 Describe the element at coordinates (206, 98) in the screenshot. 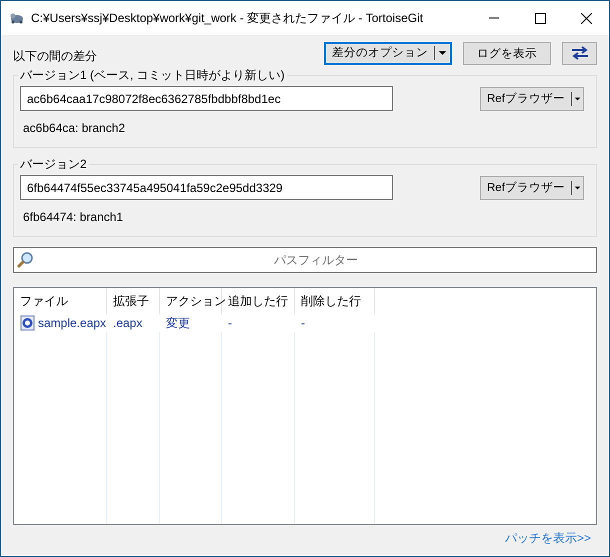

I see `commit-hash-field: ac6b64caa17c98072f8ec6362785fbdbbf8bd1ec` at that location.